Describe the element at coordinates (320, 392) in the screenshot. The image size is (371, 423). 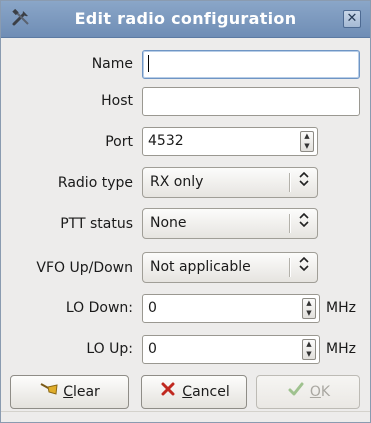
I see `ok-button-label: OK` at that location.